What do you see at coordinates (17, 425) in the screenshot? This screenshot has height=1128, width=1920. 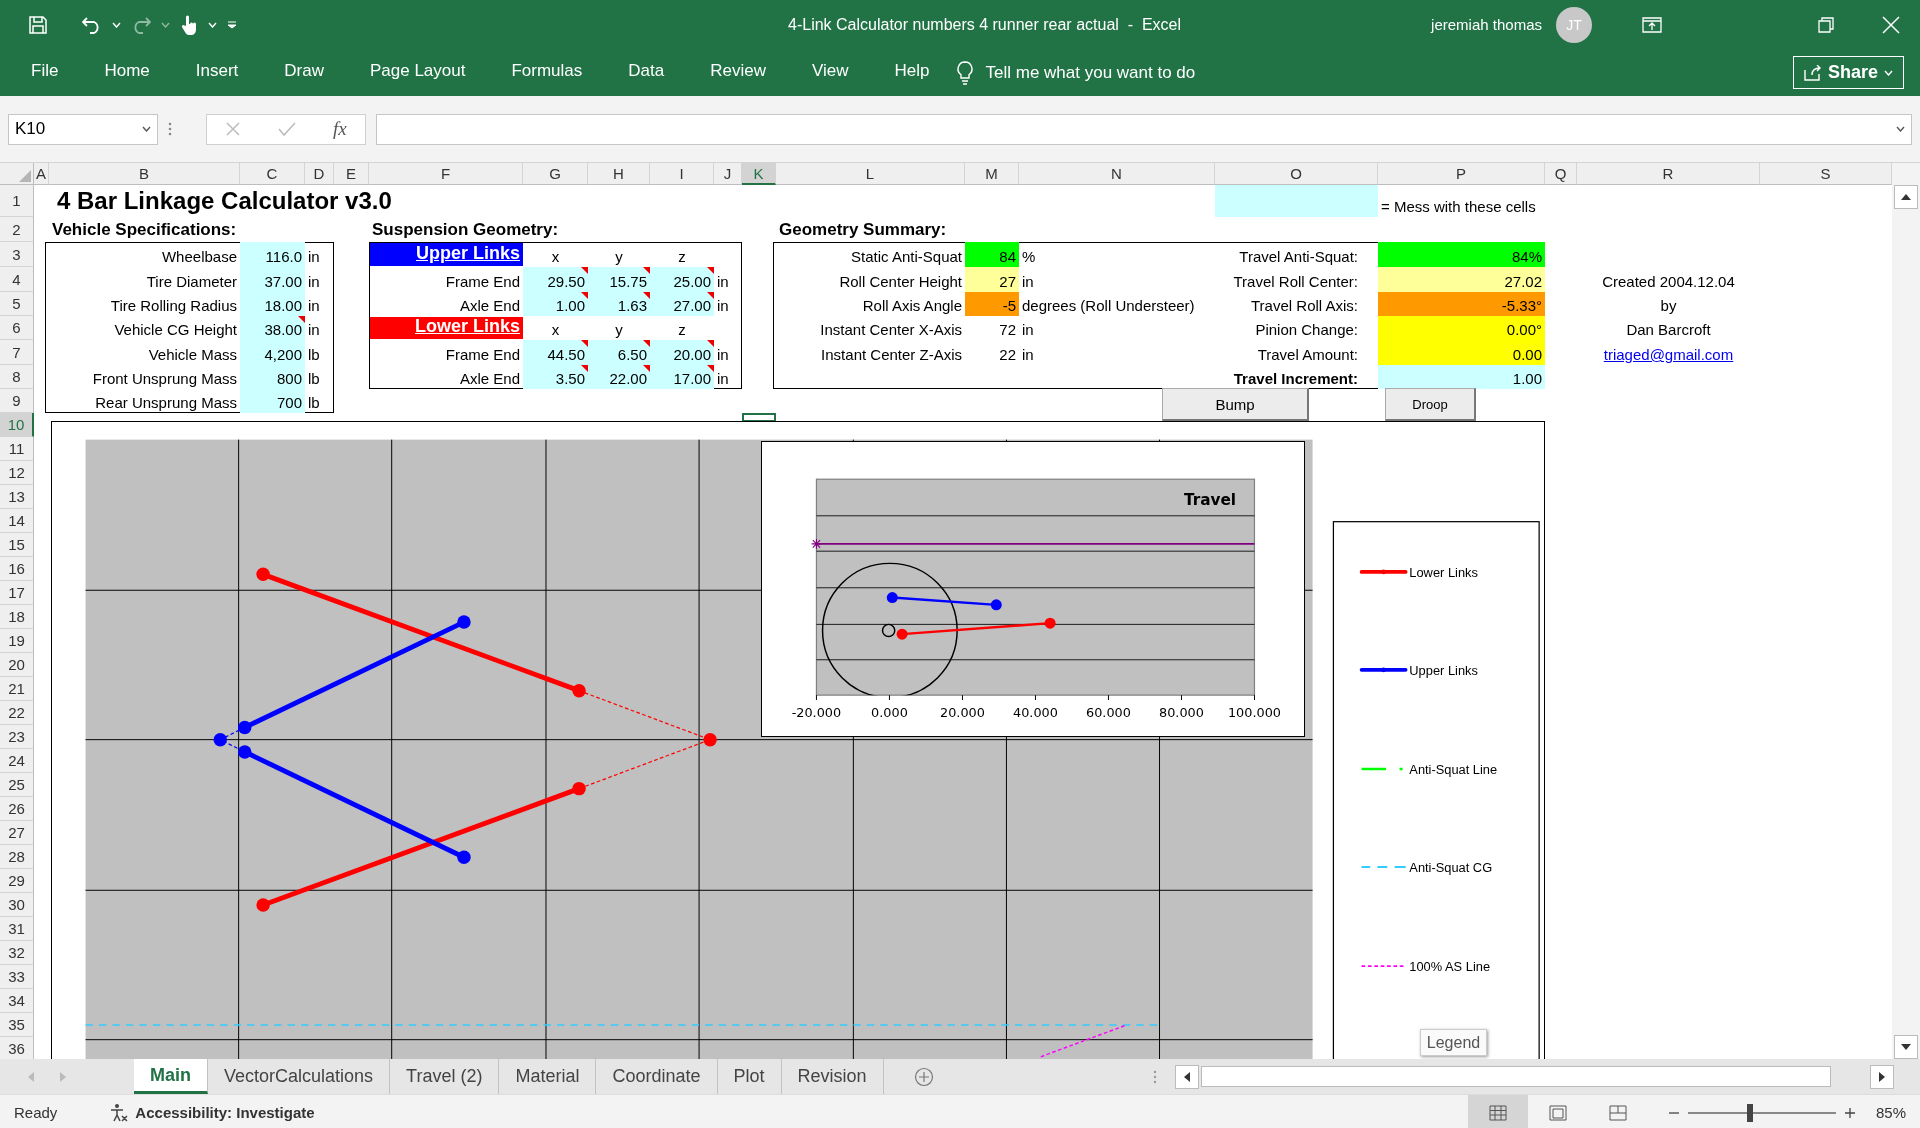 I see `row-header: 10` at bounding box center [17, 425].